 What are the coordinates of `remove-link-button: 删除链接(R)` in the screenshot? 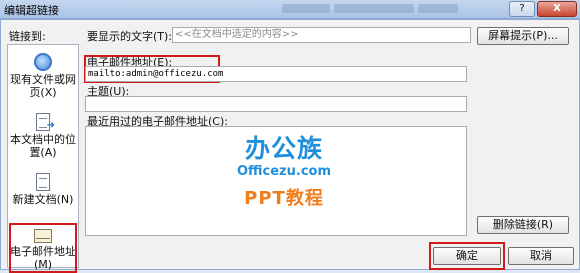 It's located at (523, 225).